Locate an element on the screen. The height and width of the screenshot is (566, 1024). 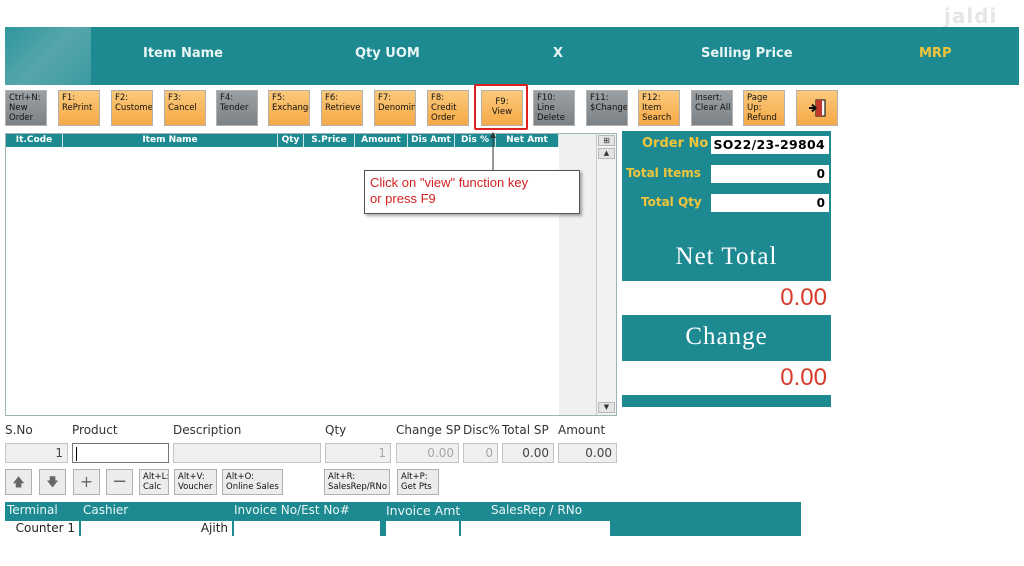
product-label: Product is located at coordinates (95, 430).